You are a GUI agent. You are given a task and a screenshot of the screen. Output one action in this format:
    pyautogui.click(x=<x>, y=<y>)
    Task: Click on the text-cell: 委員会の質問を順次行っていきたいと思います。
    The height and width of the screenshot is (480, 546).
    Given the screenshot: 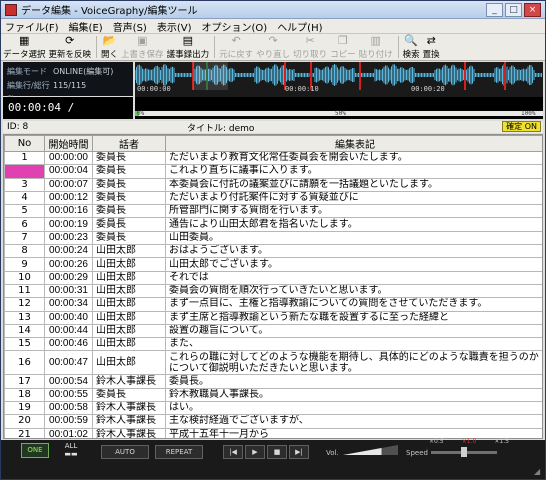 What is the action you would take?
    pyautogui.click(x=353, y=291)
    